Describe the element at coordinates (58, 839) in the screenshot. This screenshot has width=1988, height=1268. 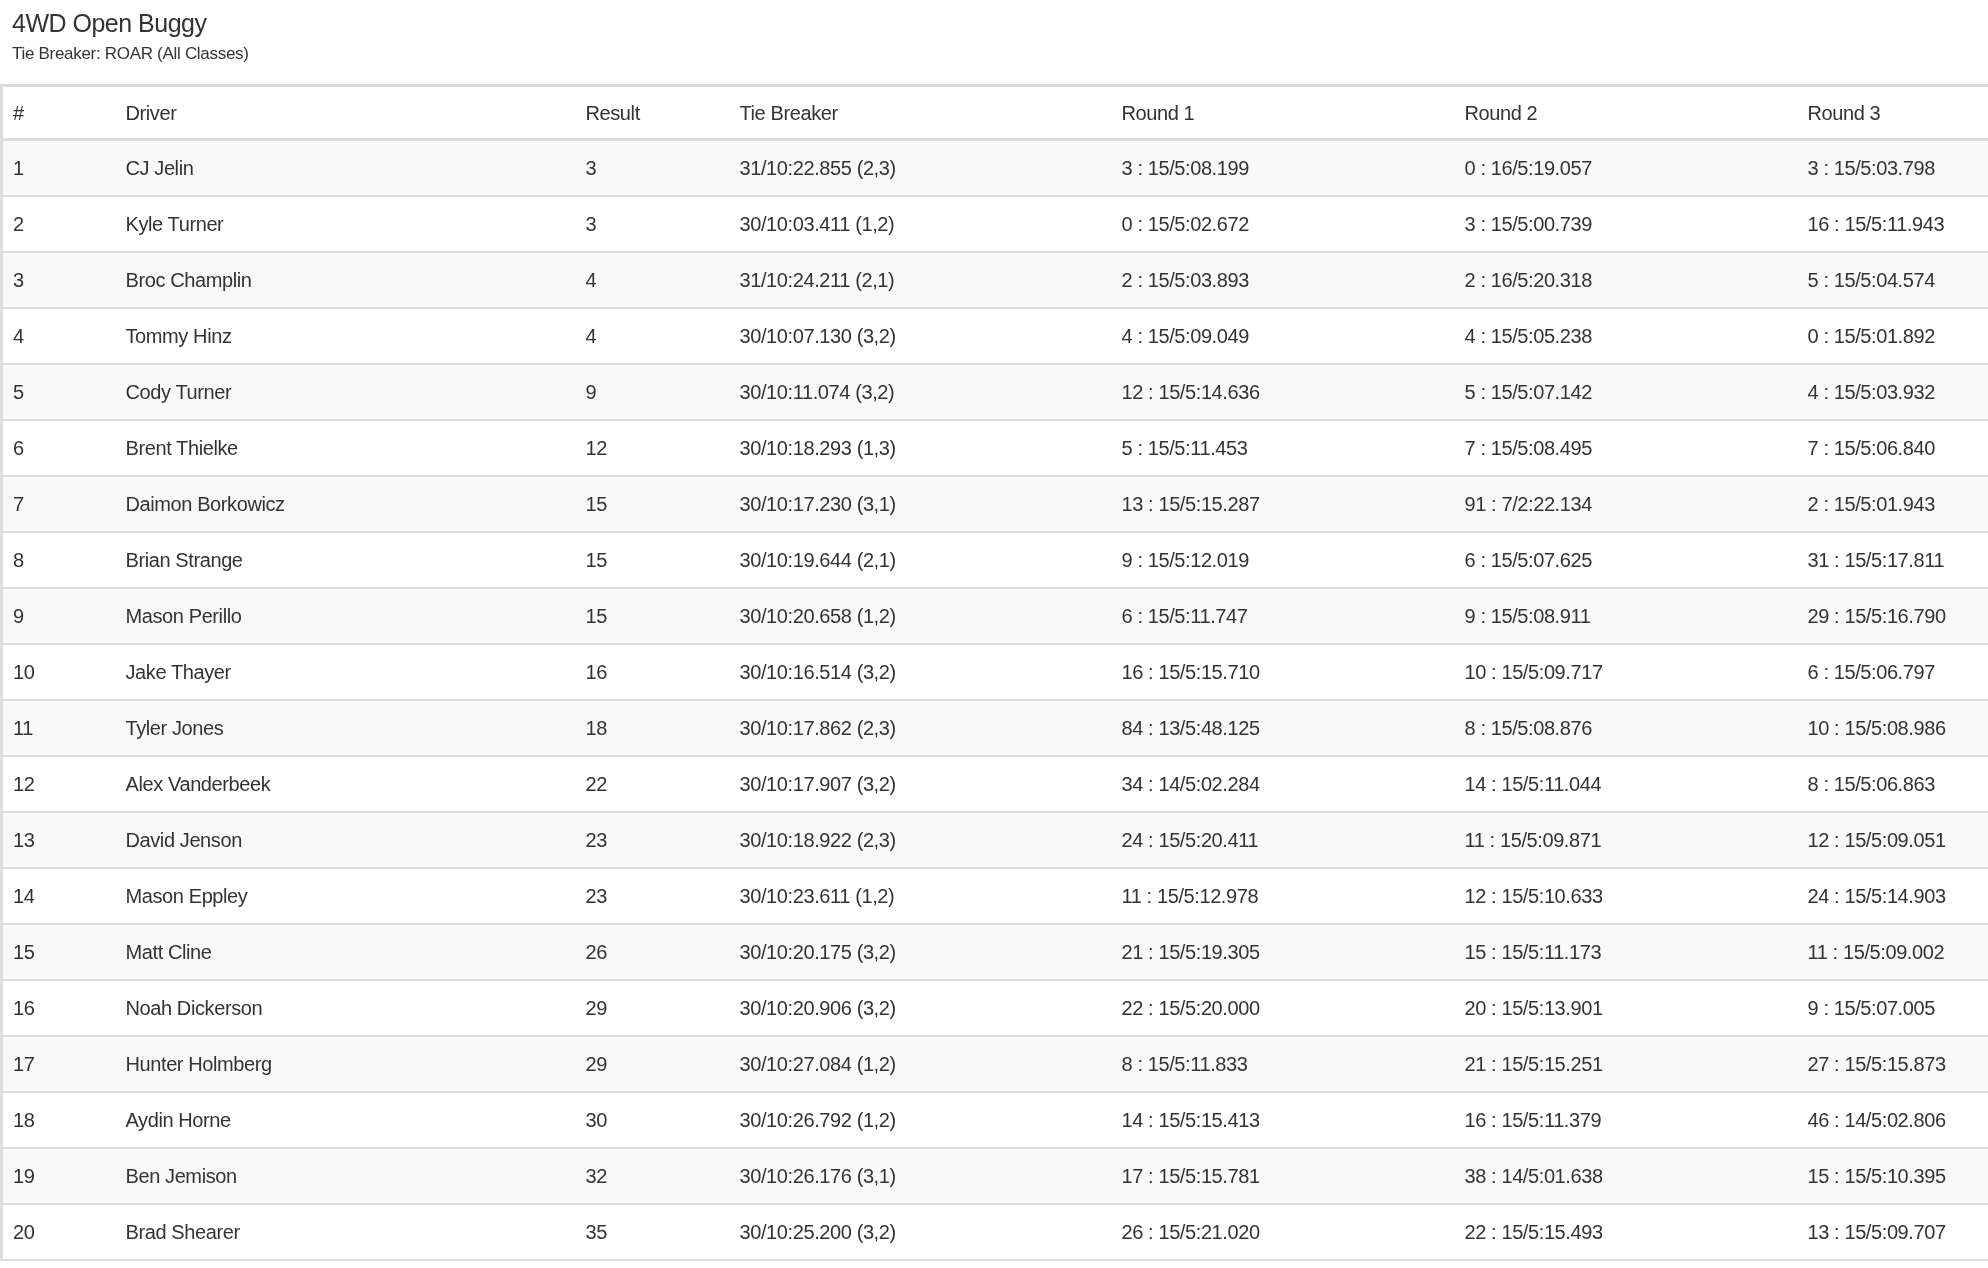
I see `table-cell: 13` at that location.